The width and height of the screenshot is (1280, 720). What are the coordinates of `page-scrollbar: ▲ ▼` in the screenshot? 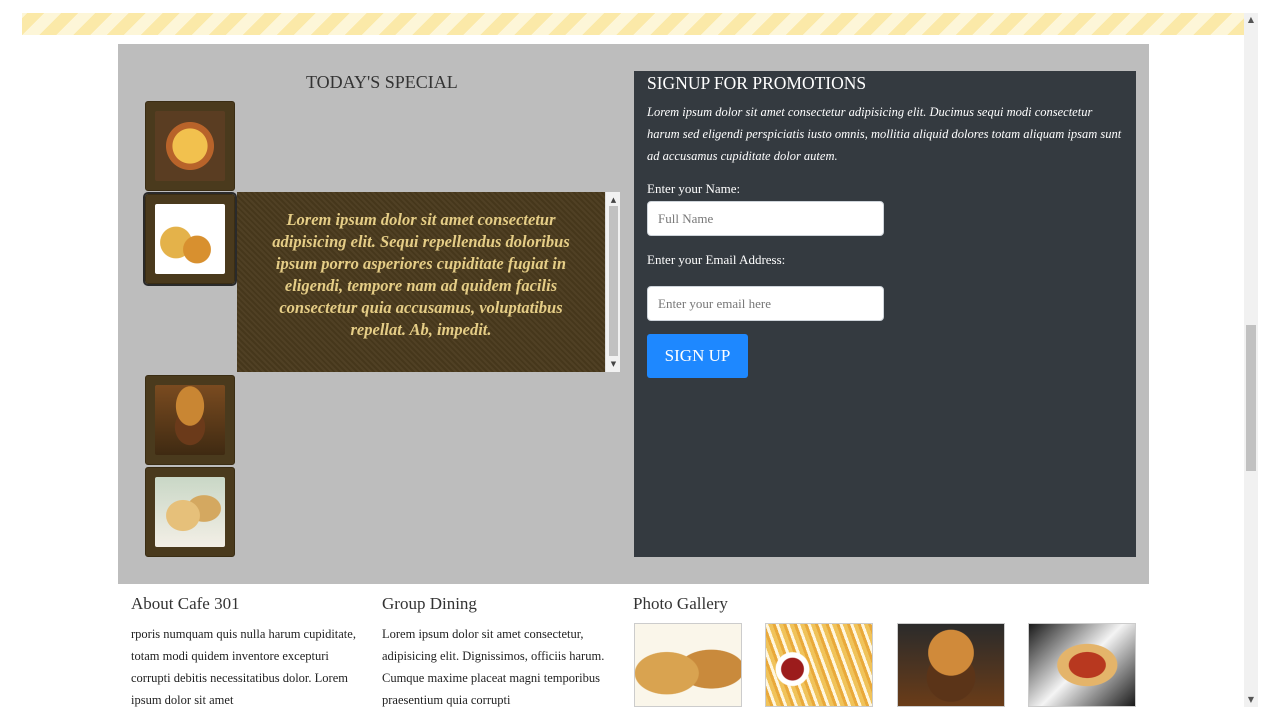 It's located at (1251, 360).